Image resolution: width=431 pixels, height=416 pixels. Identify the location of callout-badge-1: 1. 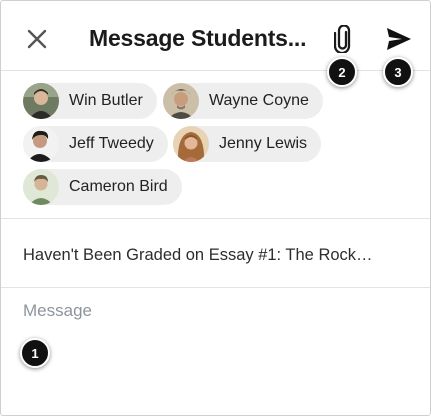
(35, 353).